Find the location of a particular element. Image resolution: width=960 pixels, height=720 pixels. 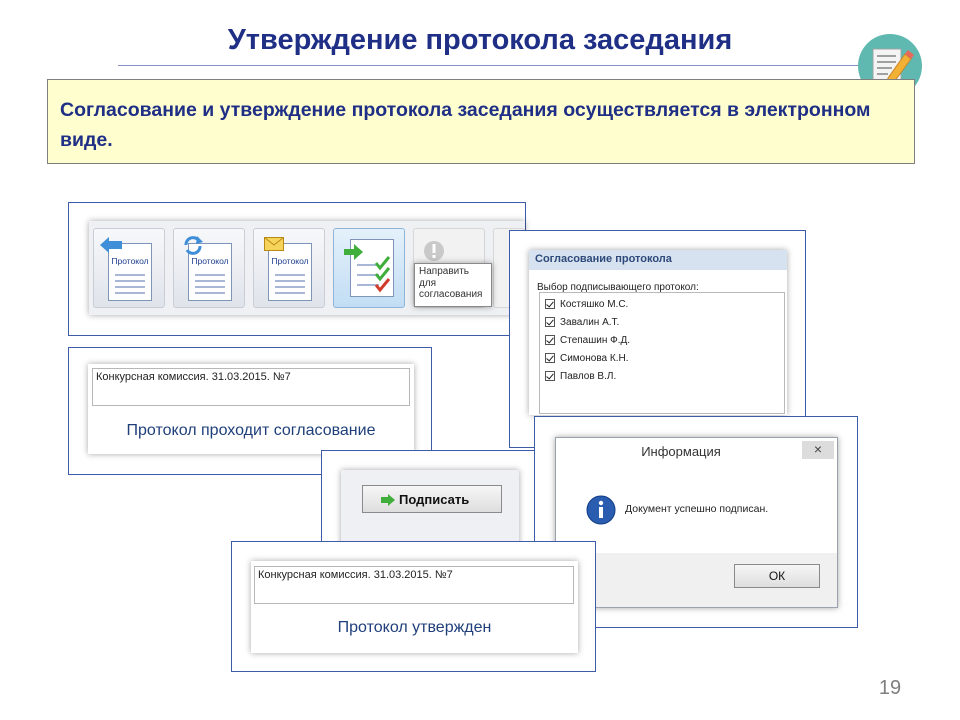

send-for-approval-tooltip: Направить для согласования is located at coordinates (453, 285).